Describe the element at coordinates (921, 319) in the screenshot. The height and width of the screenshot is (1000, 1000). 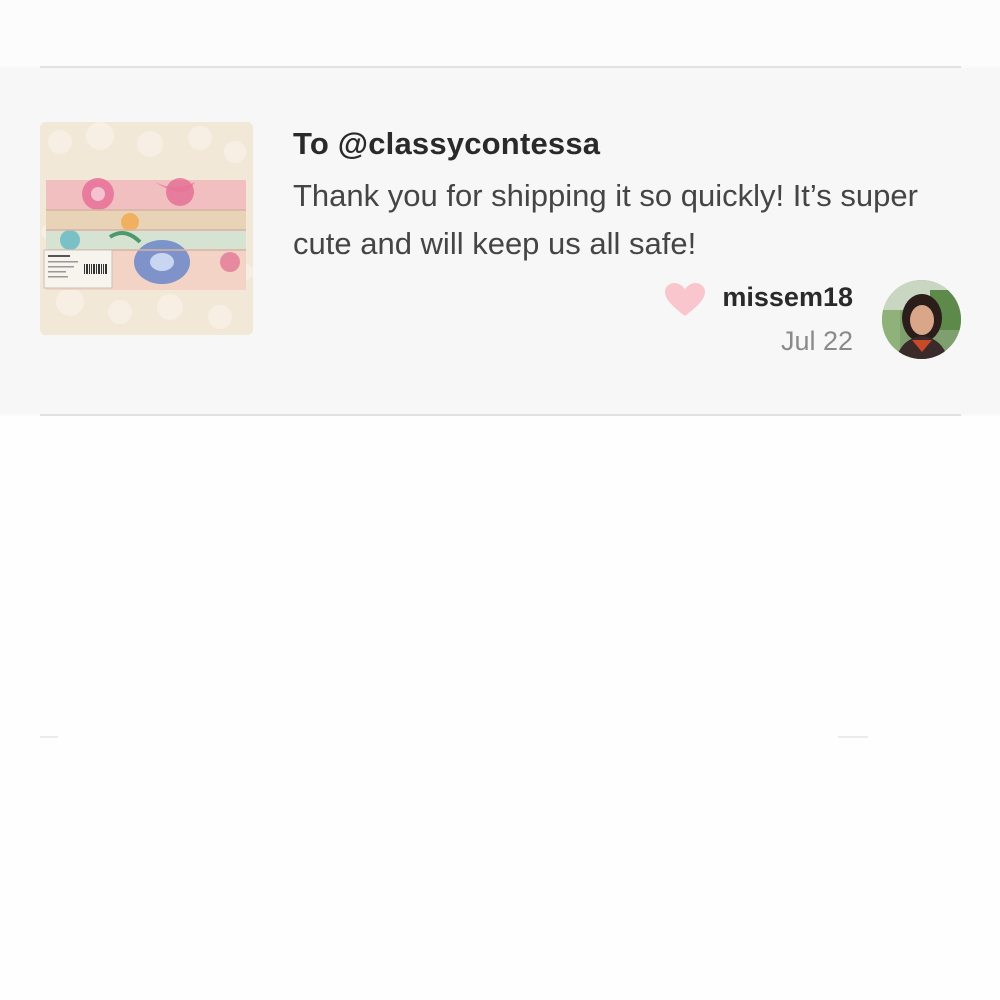
I see `user-avatar` at that location.